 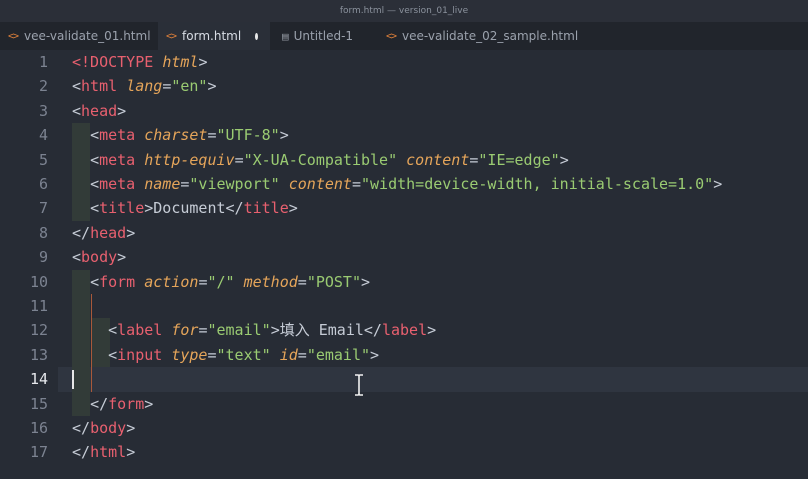 What do you see at coordinates (254, 330) in the screenshot?
I see `code-line: <label for="email">填入 Email</label>` at bounding box center [254, 330].